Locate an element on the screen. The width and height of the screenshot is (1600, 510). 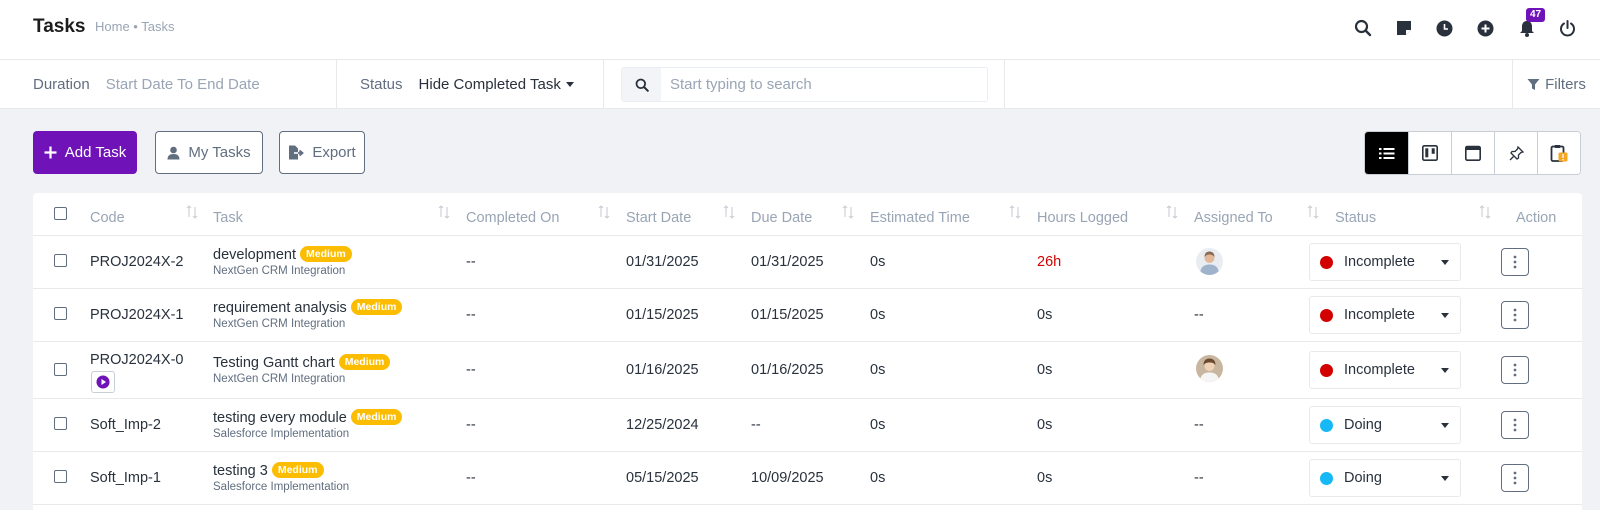
task-name-link: testing every module is located at coordinates (280, 418).